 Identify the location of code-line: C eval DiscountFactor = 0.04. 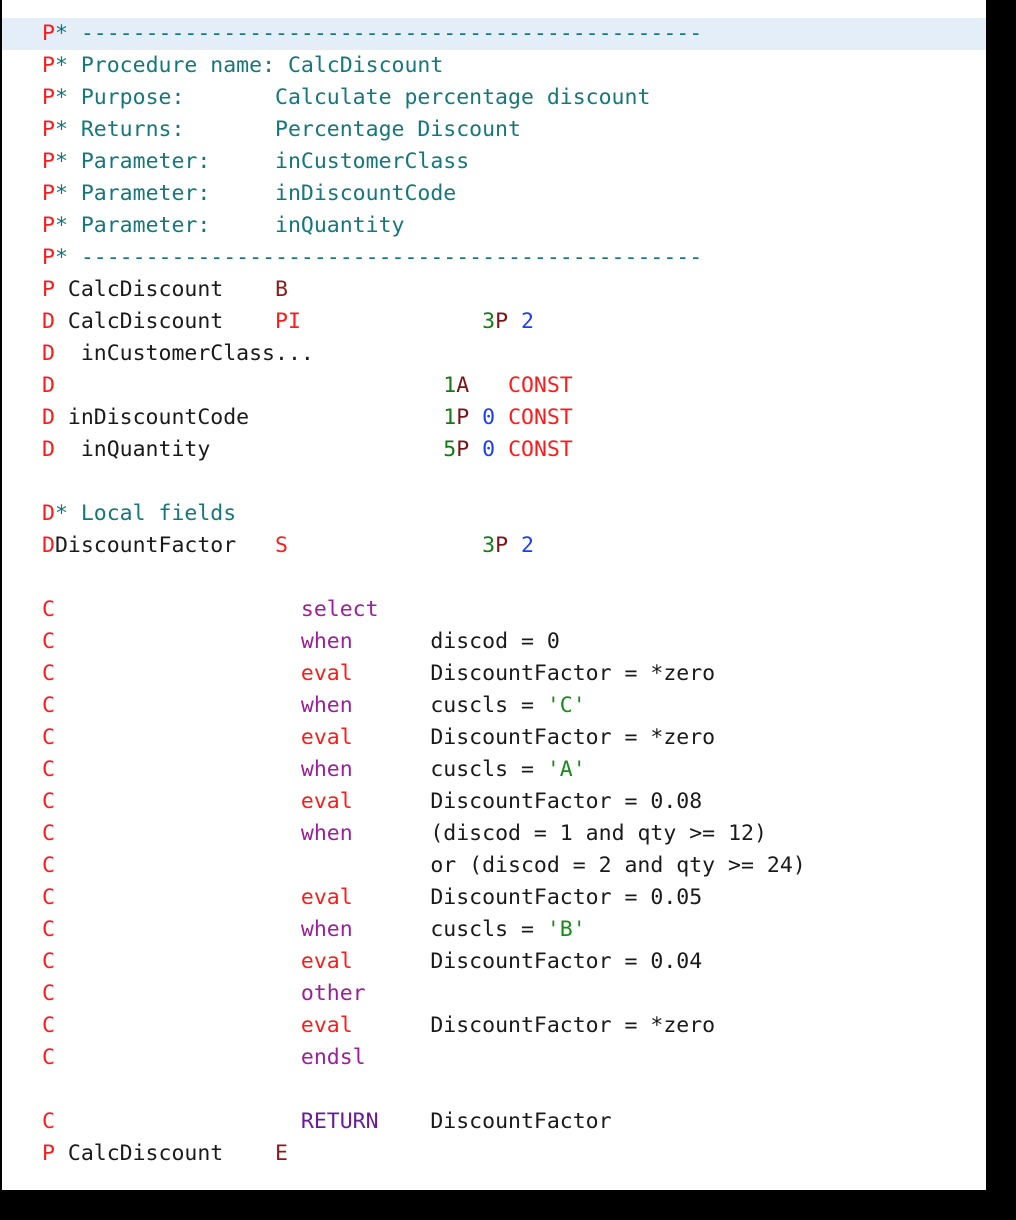
(494, 962).